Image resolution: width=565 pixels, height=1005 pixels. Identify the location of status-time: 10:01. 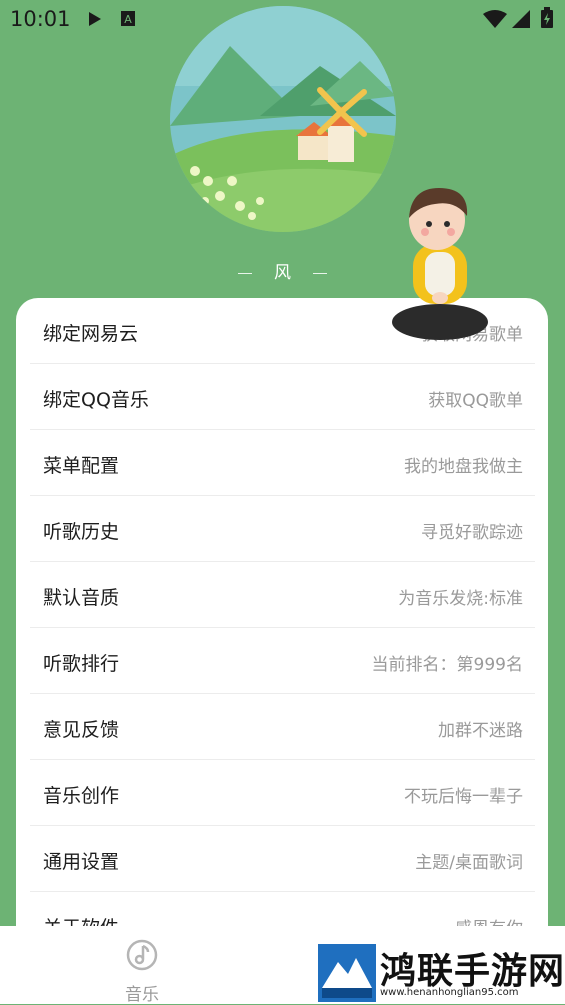
(40, 19).